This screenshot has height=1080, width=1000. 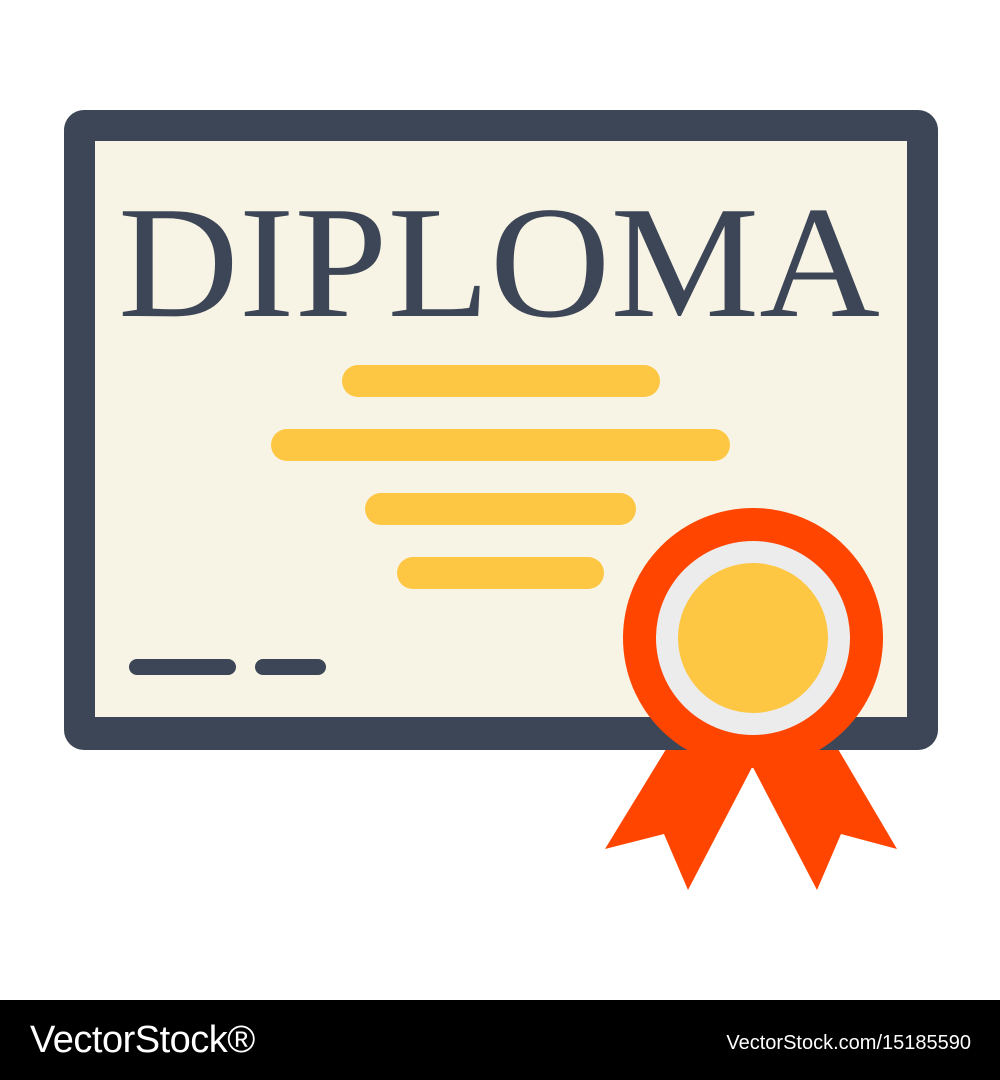 I want to click on award-rosette-icon, so click(x=753, y=638).